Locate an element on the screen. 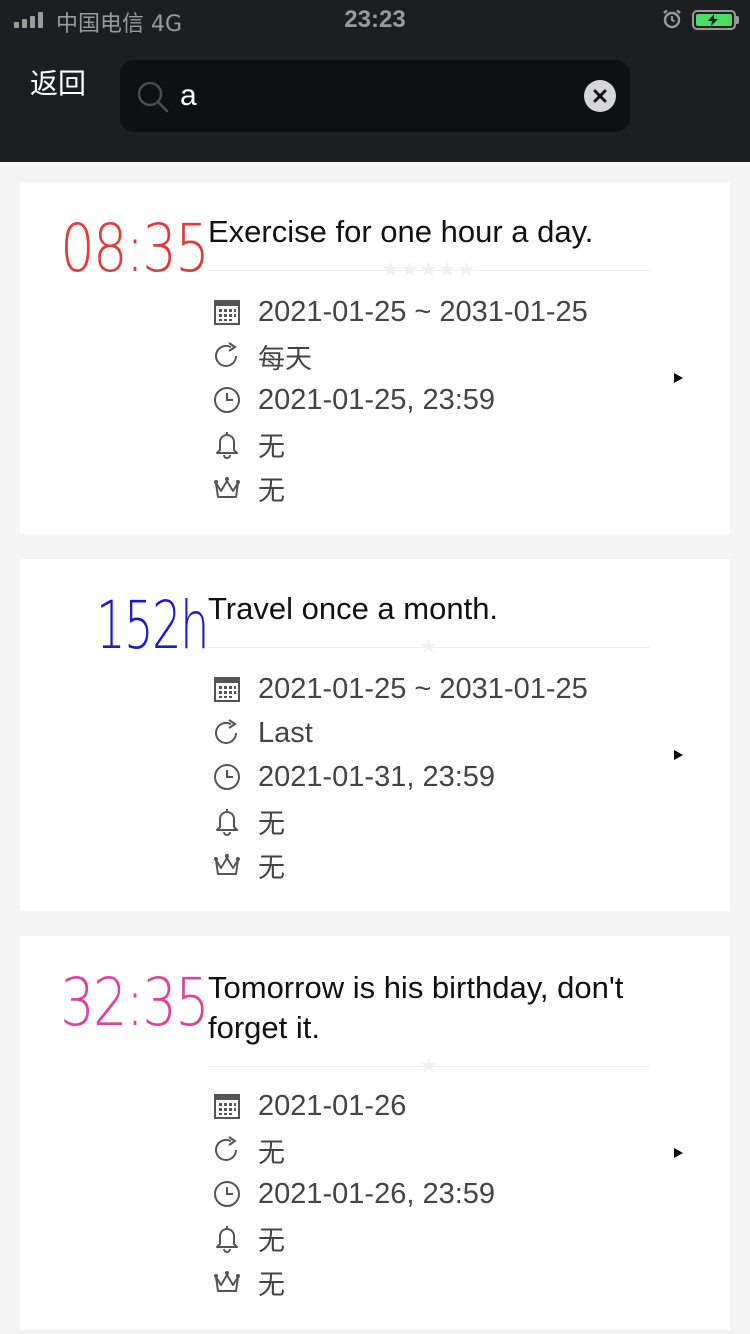 The image size is (750, 1334). repeat-row: 无 is located at coordinates (353, 1150).